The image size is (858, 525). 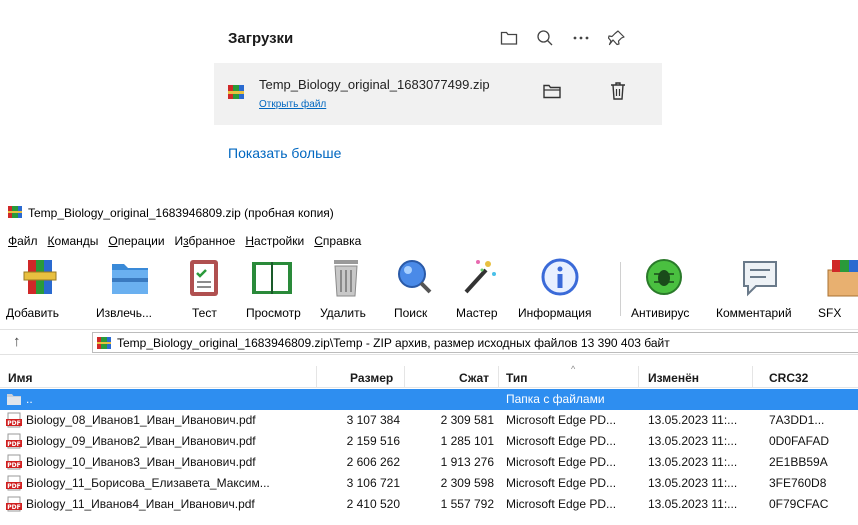 I want to click on wizard-wand-icon, so click(x=478, y=277).